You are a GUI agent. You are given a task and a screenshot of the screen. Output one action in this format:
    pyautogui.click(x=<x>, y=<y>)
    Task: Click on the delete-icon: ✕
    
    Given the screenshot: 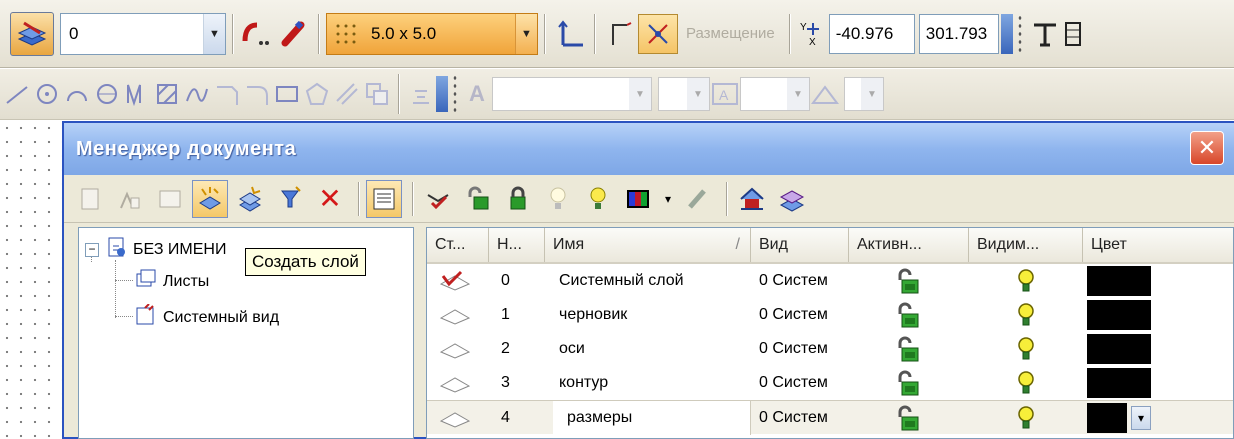 What is the action you would take?
    pyautogui.click(x=330, y=199)
    